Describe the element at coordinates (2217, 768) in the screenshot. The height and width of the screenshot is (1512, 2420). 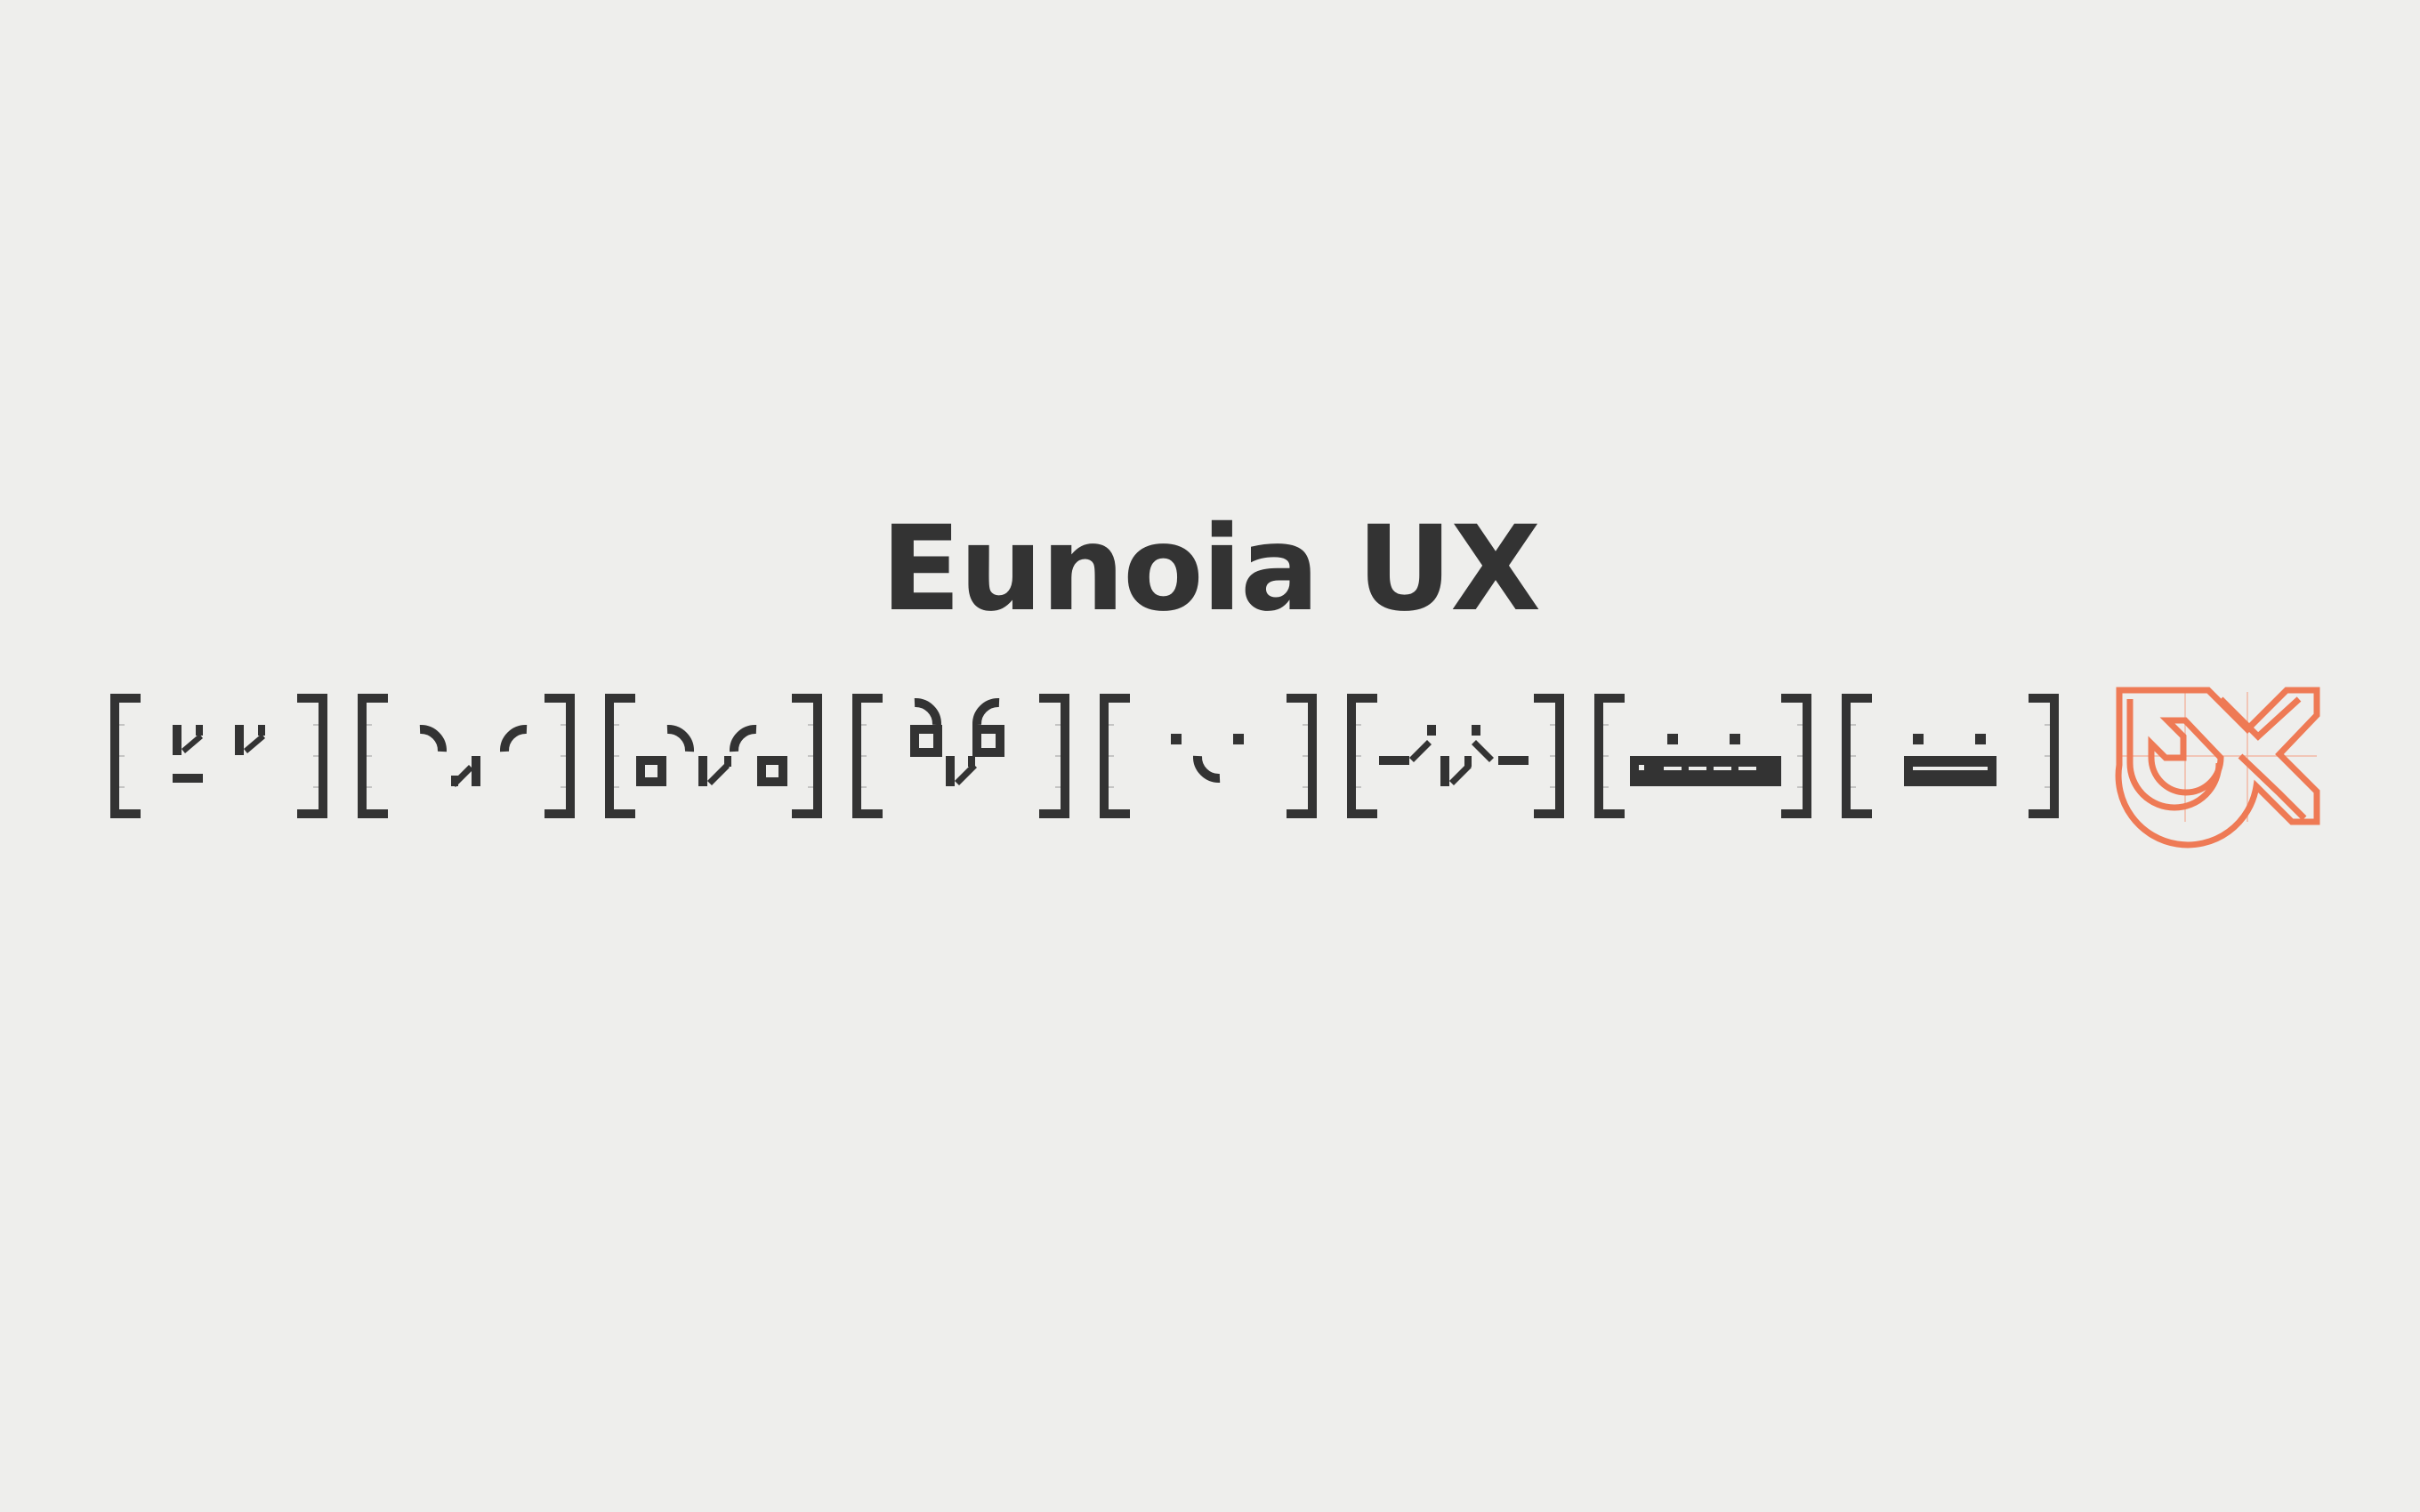
I see `eunoia-ux-monogram-icon` at that location.